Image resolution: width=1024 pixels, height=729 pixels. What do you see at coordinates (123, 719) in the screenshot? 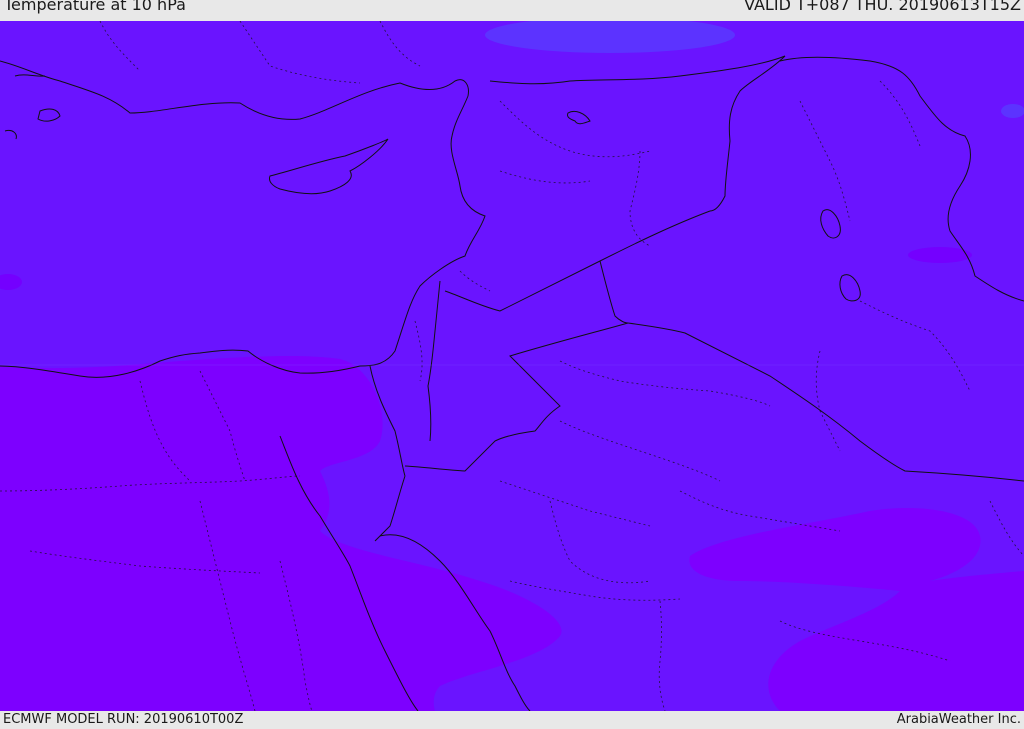
I see `model-run-label: ECMWF MODEL RUN: 20190610T00Z` at bounding box center [123, 719].